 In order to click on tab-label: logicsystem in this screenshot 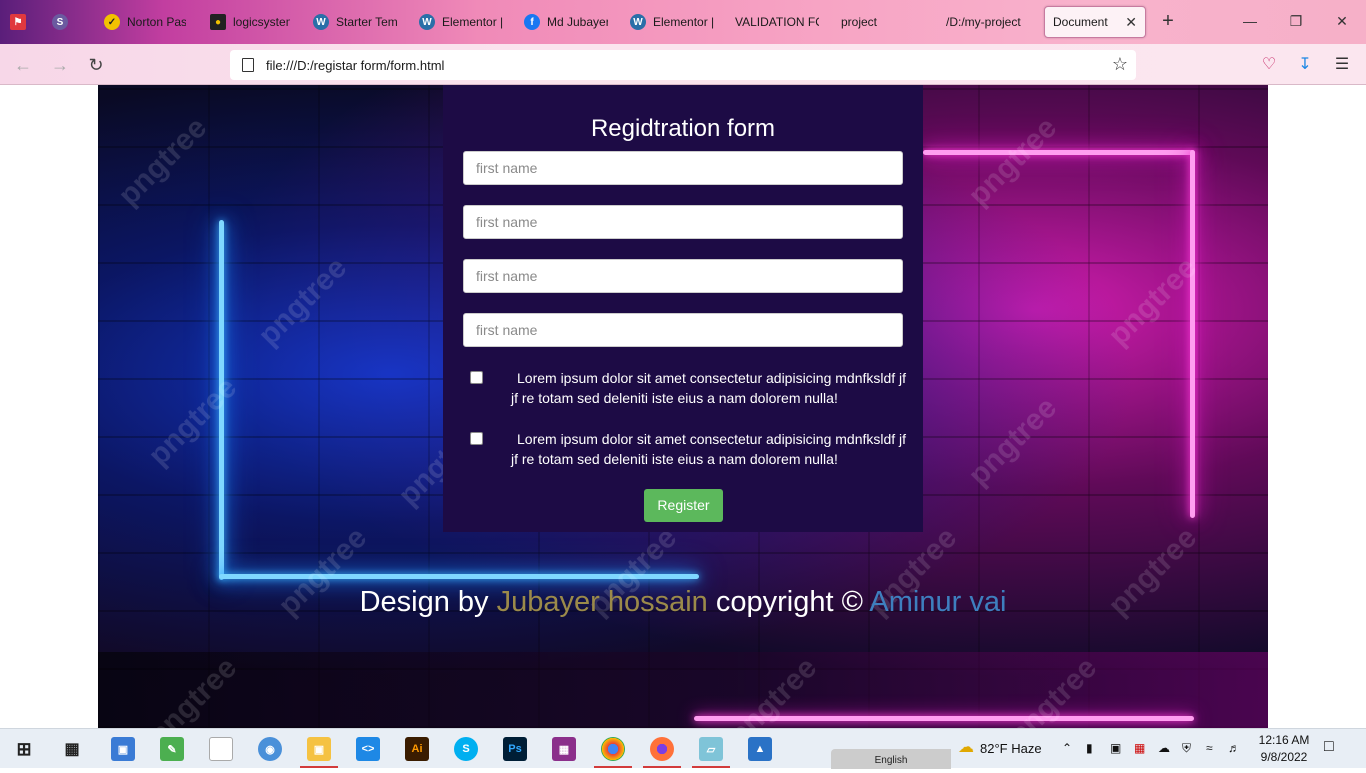, I will do `click(261, 22)`.